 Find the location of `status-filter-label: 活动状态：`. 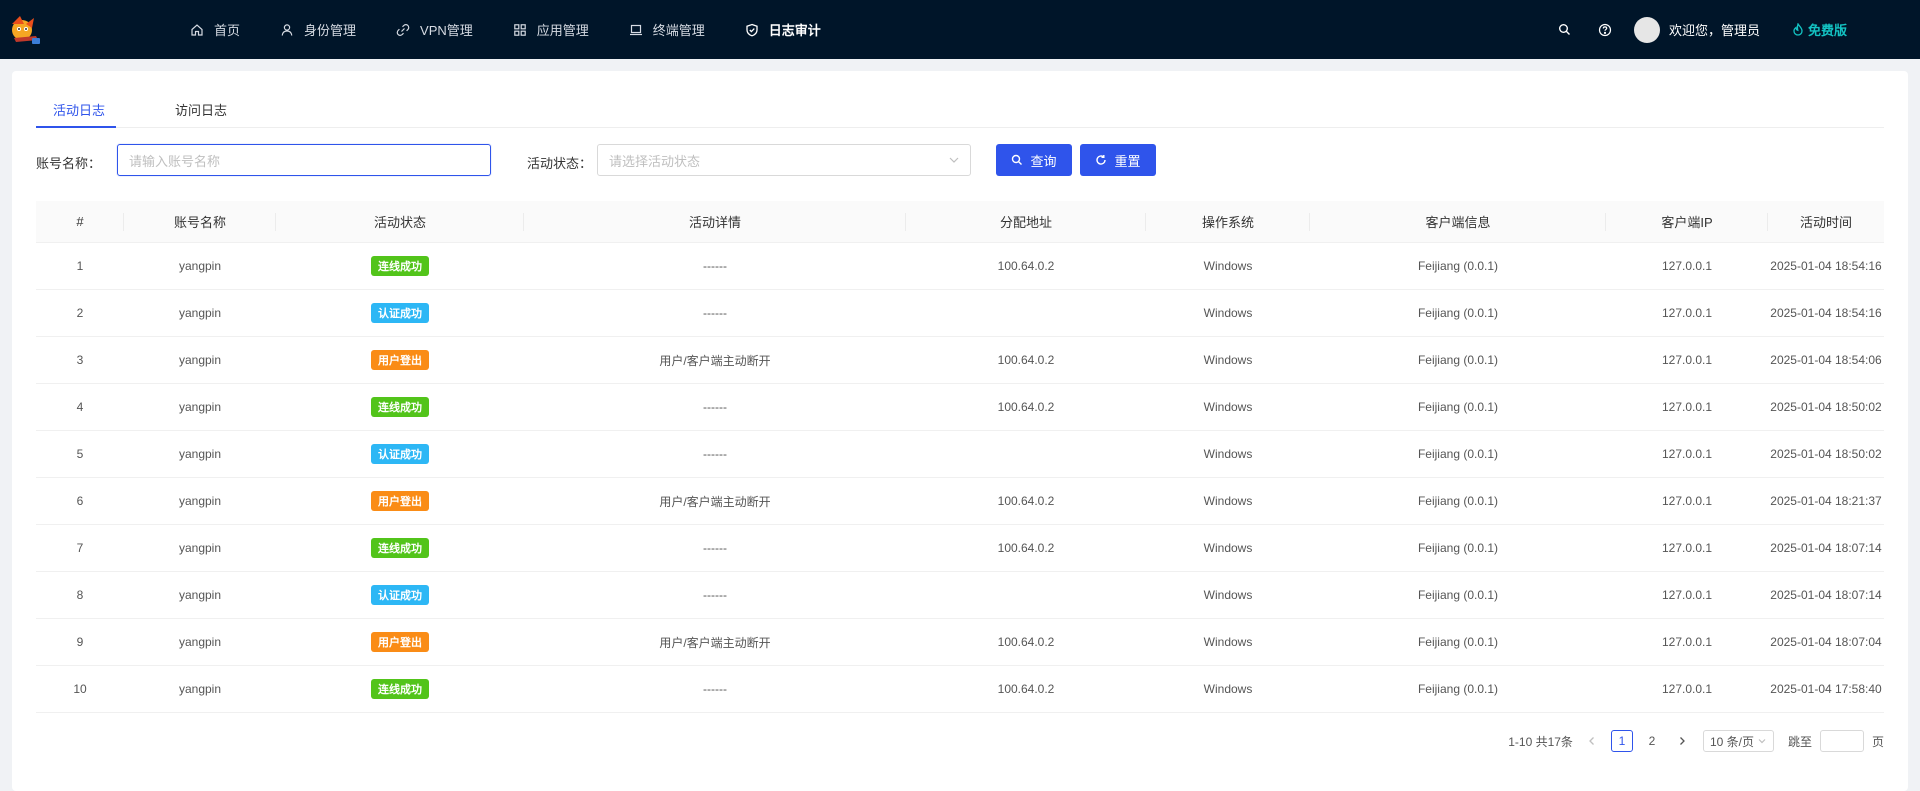

status-filter-label: 活动状态： is located at coordinates (560, 163).